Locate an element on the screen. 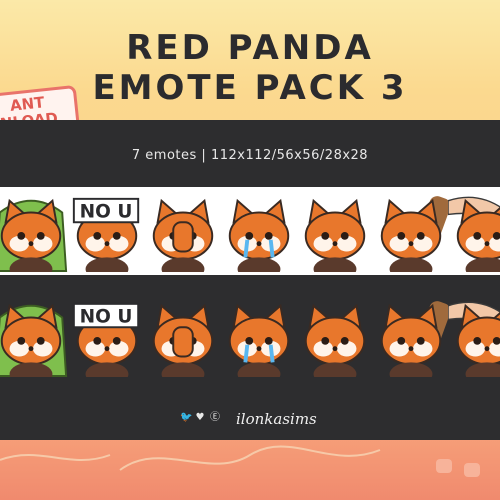  artist-handle: ilonkasims is located at coordinates (276, 419).